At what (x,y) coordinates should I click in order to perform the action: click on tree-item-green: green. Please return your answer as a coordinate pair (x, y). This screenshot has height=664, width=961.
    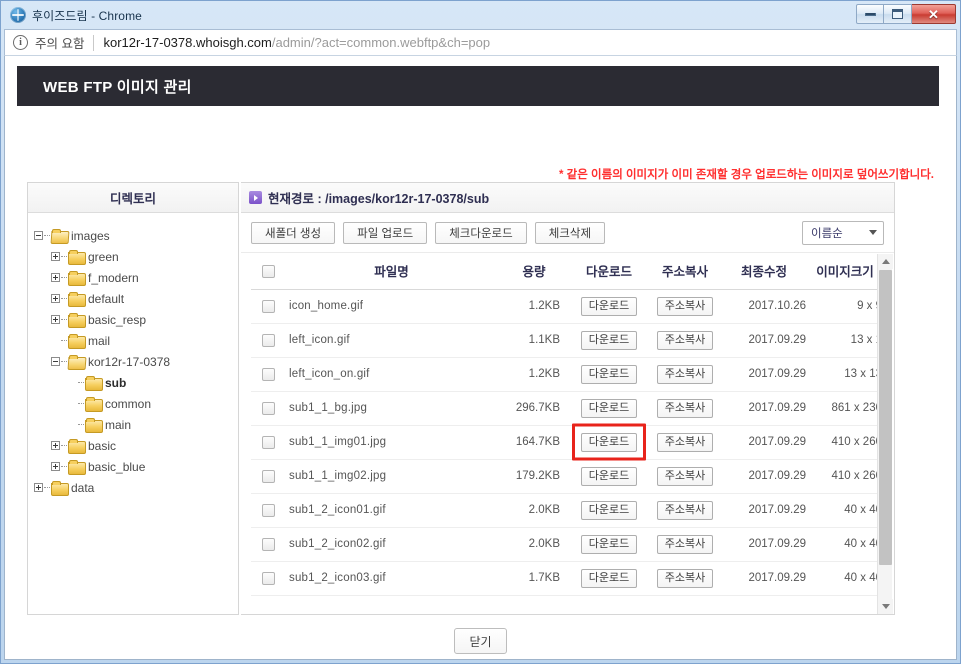
    Looking at the image, I should click on (136, 256).